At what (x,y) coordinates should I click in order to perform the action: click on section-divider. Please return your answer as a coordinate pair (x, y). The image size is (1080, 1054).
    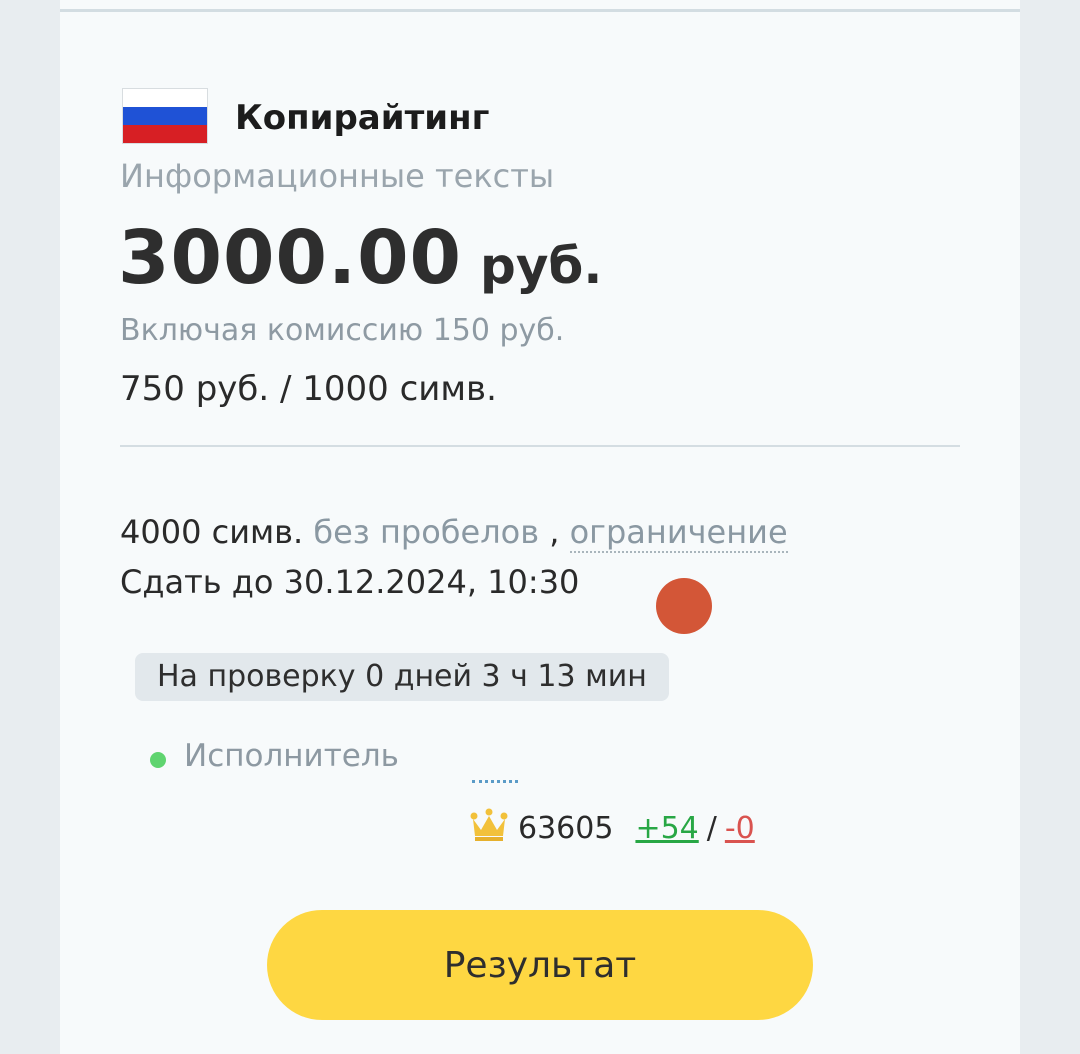
    Looking at the image, I should click on (540, 446).